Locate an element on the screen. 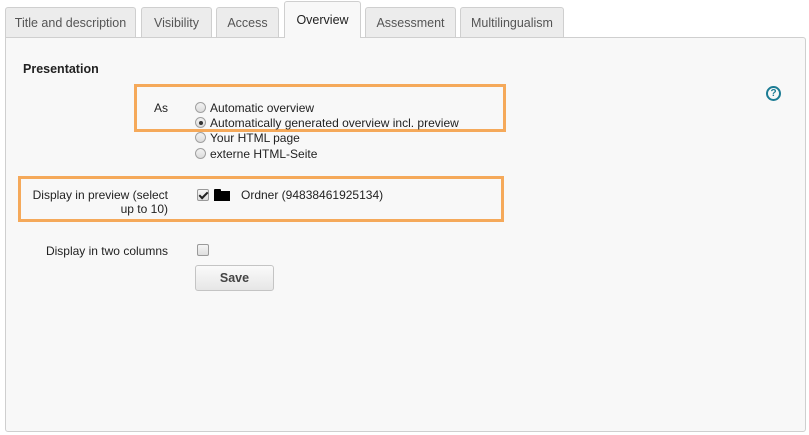  radio-label: Automatic overview is located at coordinates (262, 107).